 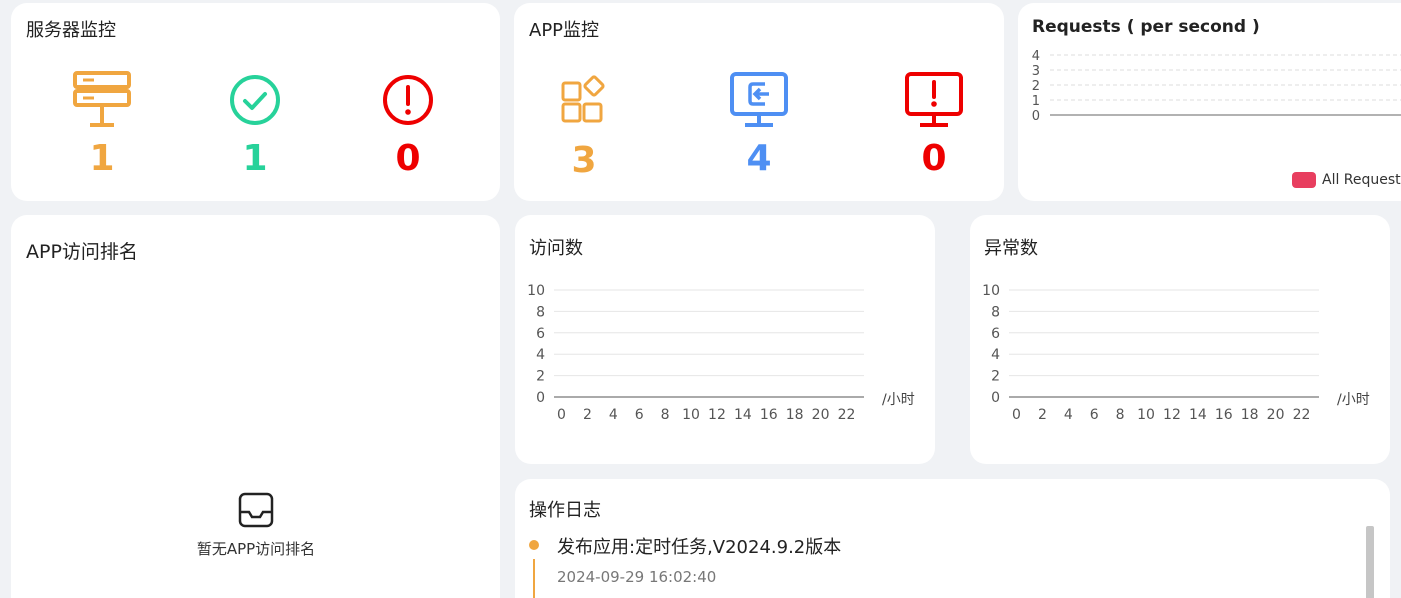 What do you see at coordinates (1353, 400) in the screenshot?
I see `exceptions-unit: /小时` at bounding box center [1353, 400].